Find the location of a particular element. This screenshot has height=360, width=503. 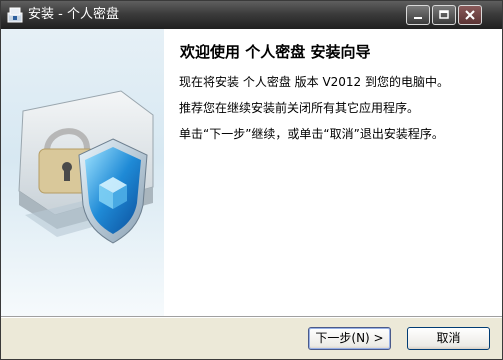

maximize-icon is located at coordinates (444, 14).